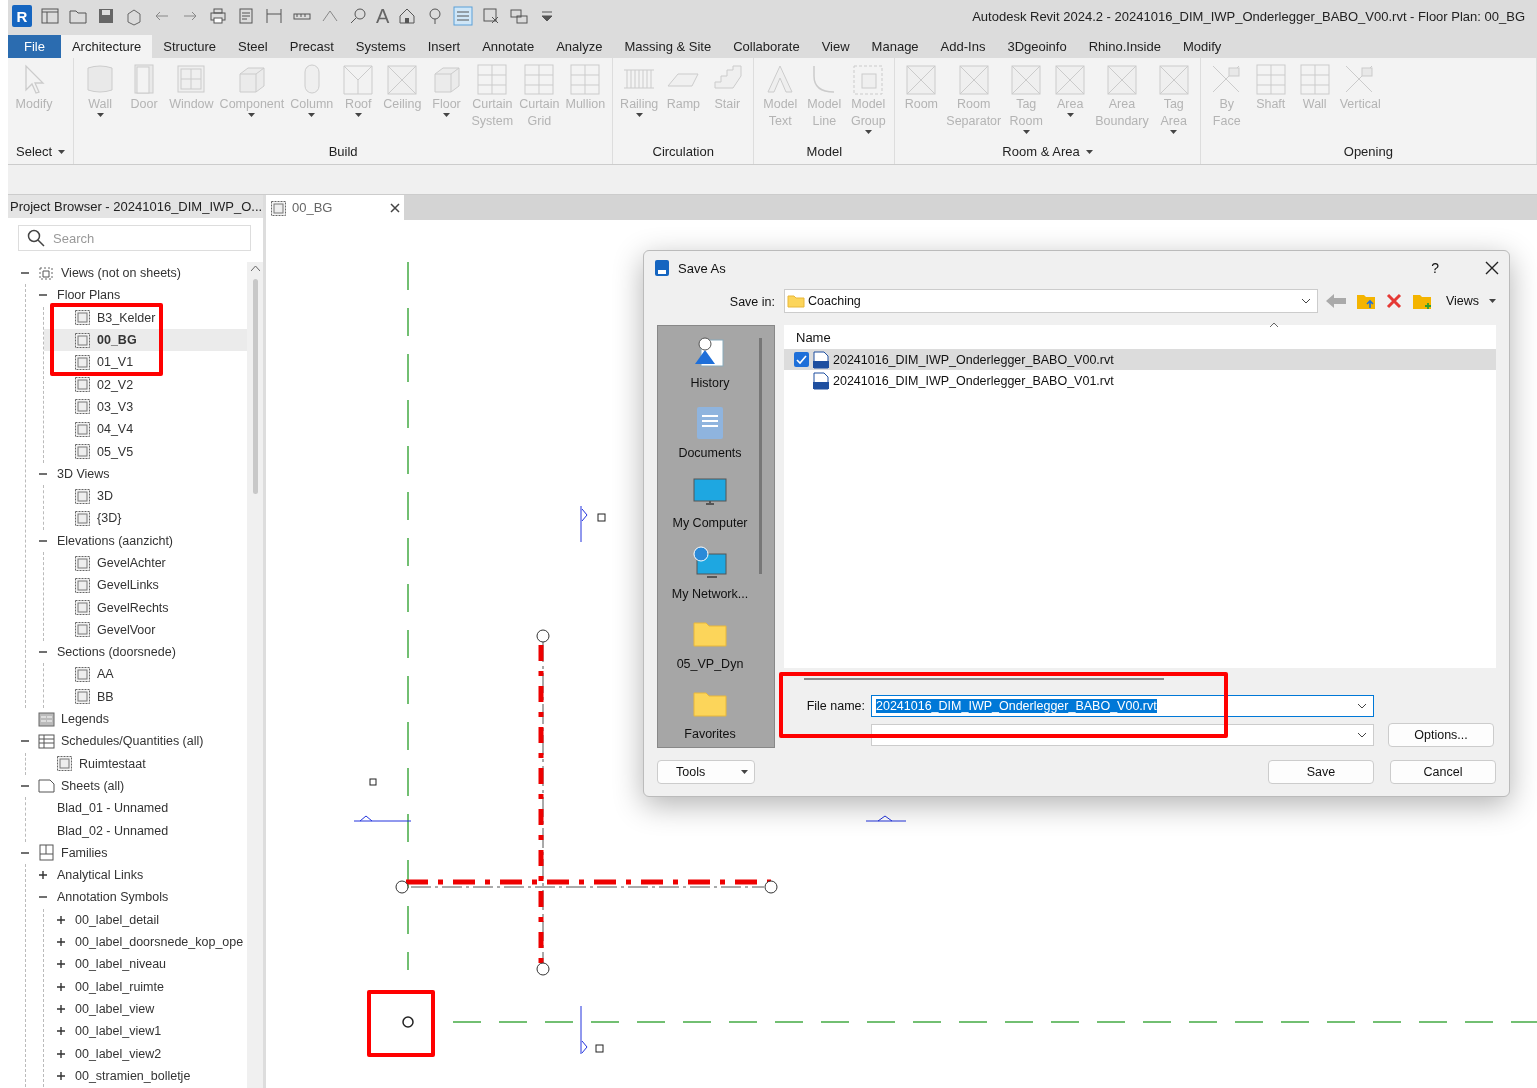  What do you see at coordinates (151, 607) in the screenshot?
I see `tree-item: GevelRechts` at bounding box center [151, 607].